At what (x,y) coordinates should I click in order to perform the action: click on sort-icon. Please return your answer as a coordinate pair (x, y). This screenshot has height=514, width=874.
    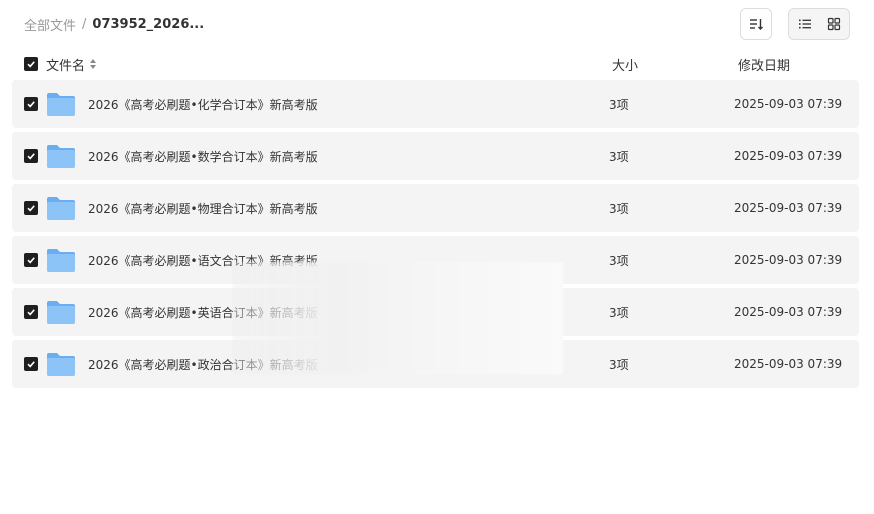
    Looking at the image, I should click on (756, 24).